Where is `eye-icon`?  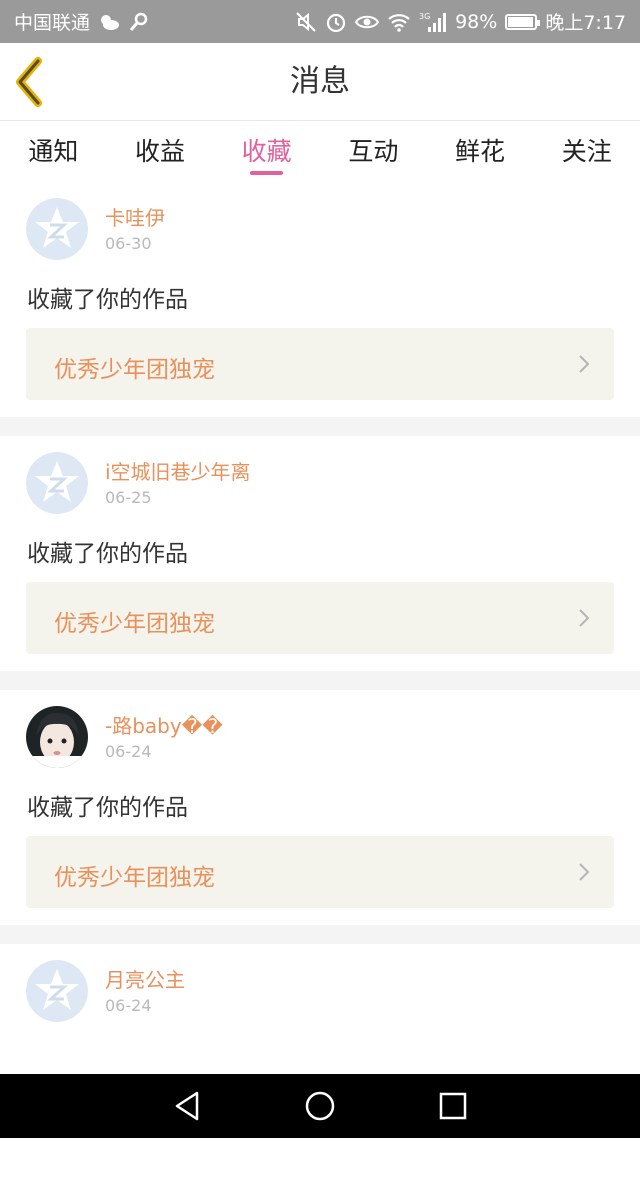 eye-icon is located at coordinates (367, 22).